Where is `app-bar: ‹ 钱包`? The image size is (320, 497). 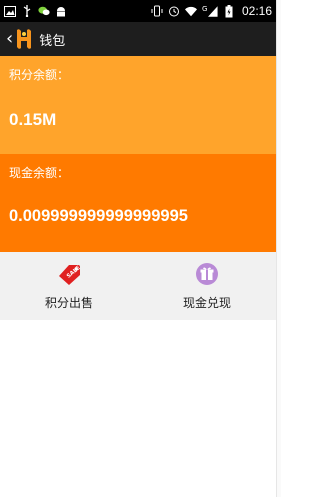 app-bar: ‹ 钱包 is located at coordinates (138, 39).